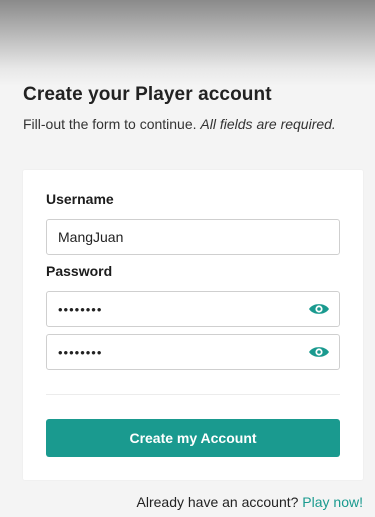  What do you see at coordinates (79, 271) in the screenshot?
I see `password-label: Password` at bounding box center [79, 271].